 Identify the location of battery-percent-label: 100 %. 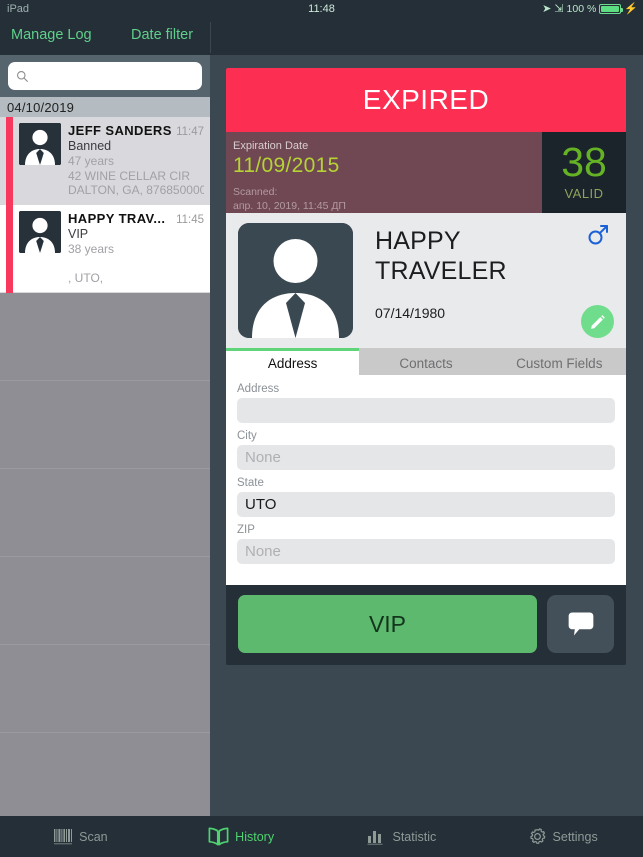
(581, 9).